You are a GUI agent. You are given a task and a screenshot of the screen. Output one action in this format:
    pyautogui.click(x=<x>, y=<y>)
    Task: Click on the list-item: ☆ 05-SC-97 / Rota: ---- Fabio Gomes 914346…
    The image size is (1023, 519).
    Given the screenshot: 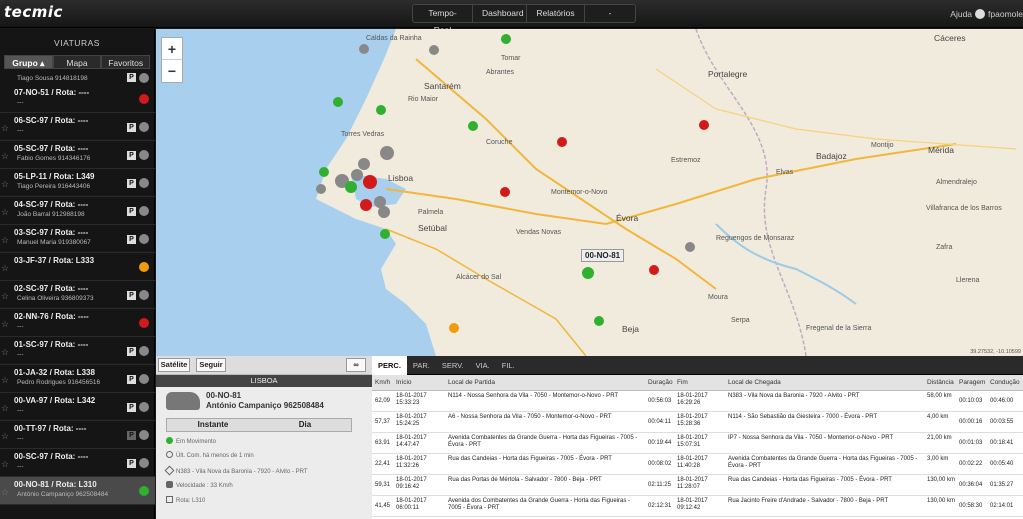 What is the action you would take?
    pyautogui.click(x=77, y=155)
    